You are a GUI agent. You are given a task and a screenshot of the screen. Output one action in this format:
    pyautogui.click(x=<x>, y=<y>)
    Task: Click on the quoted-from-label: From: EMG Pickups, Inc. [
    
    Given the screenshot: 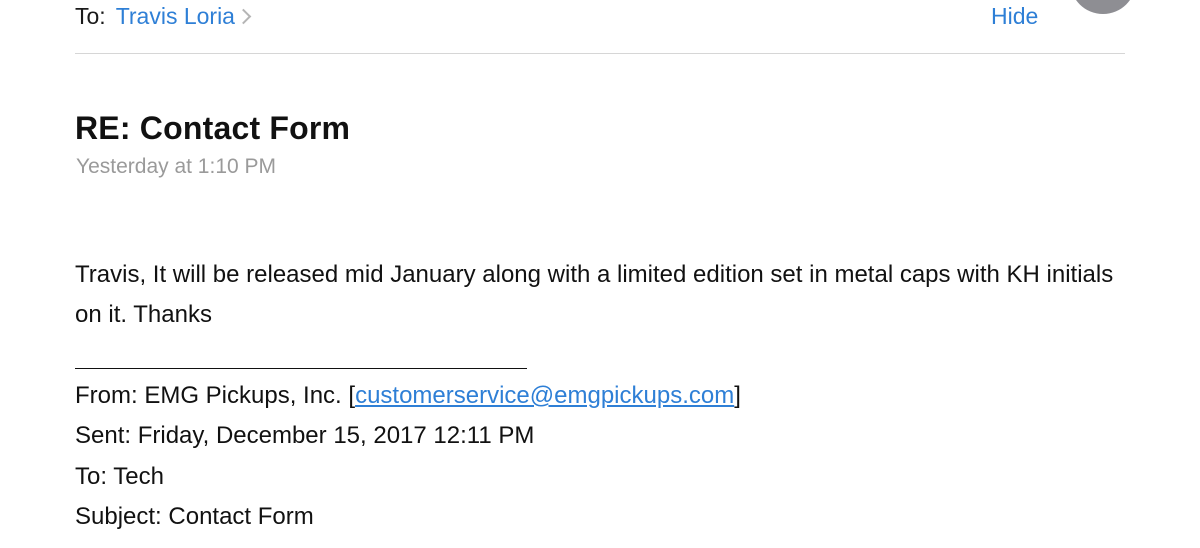 What is the action you would take?
    pyautogui.click(x=215, y=395)
    